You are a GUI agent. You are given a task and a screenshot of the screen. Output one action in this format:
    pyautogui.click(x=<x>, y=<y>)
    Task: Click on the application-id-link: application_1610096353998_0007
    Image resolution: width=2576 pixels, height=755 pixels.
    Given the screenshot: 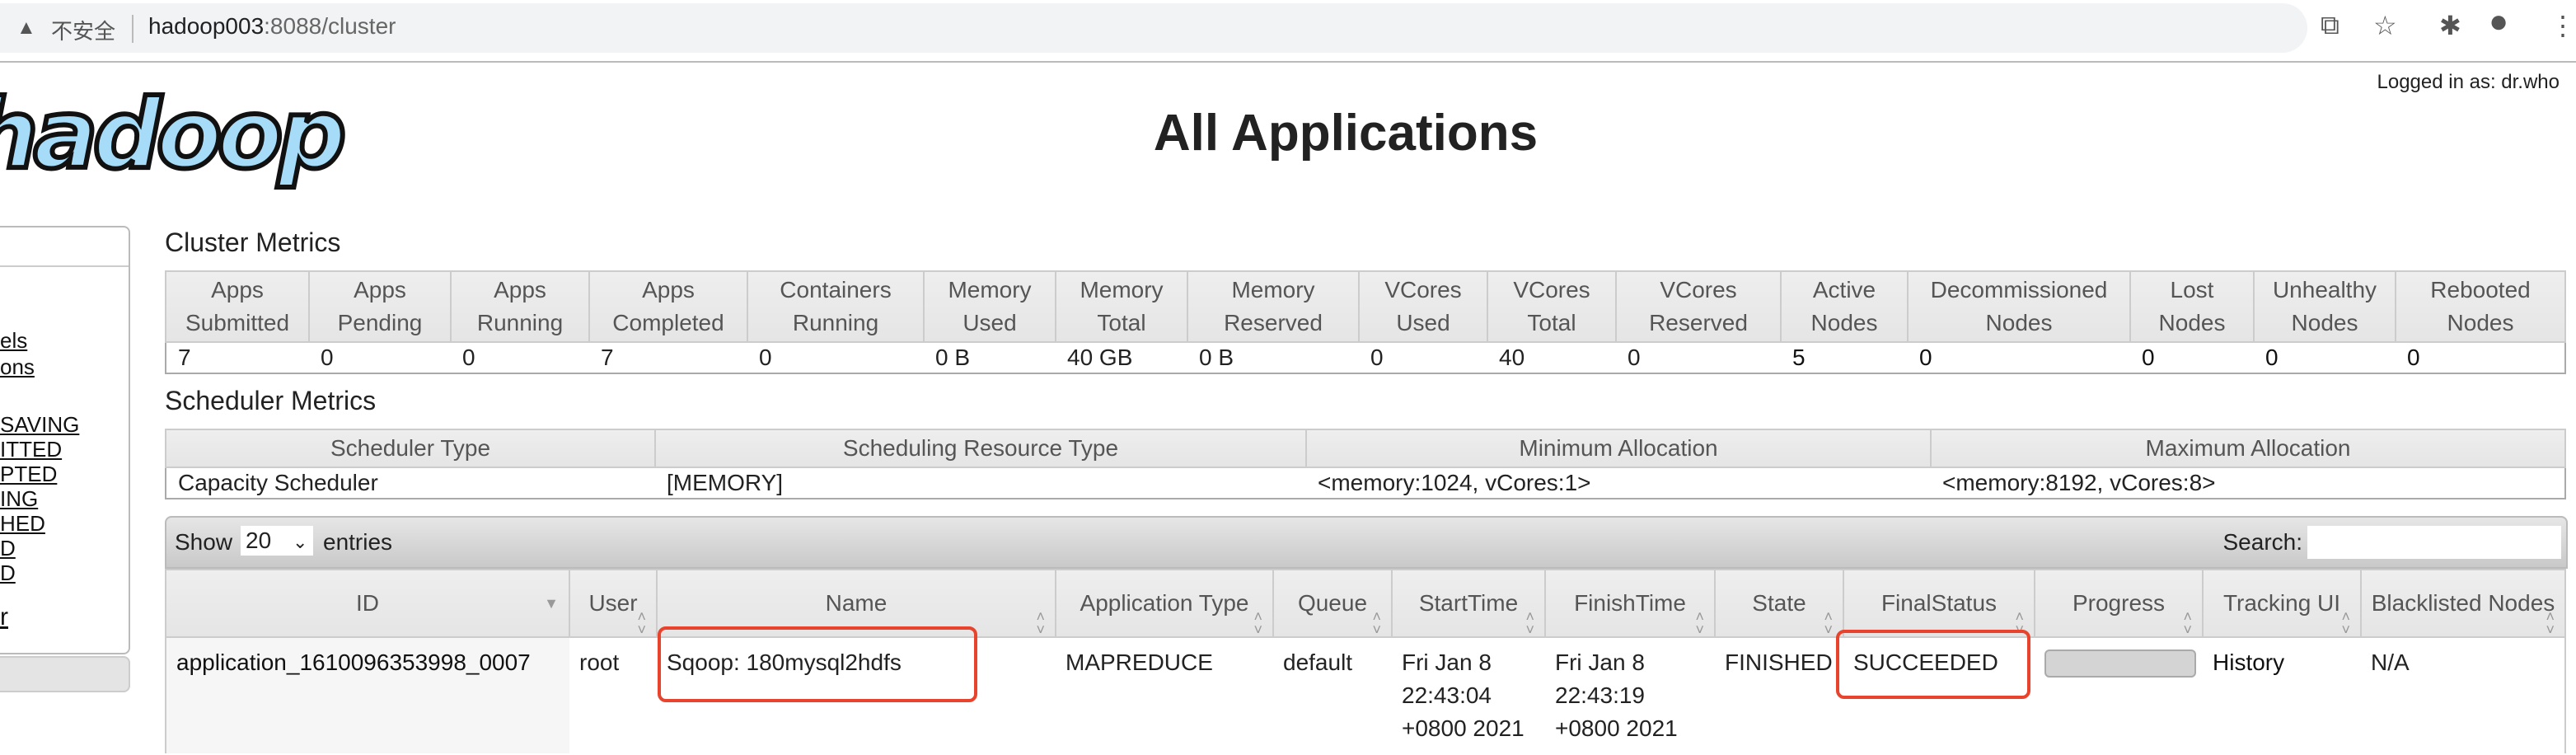 What is the action you would take?
    pyautogui.click(x=353, y=662)
    